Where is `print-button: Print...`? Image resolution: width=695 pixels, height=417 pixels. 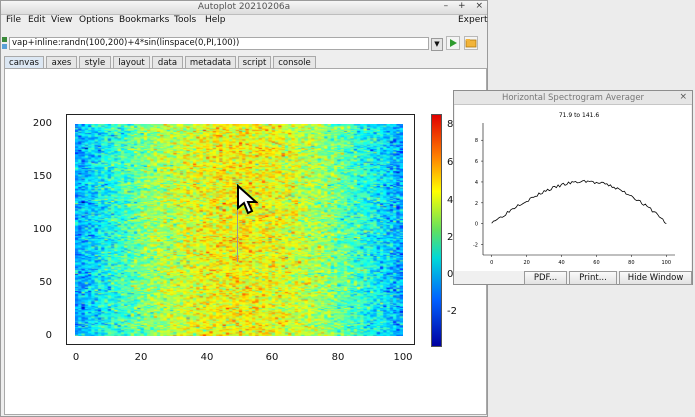
print-button: Print... is located at coordinates (593, 278).